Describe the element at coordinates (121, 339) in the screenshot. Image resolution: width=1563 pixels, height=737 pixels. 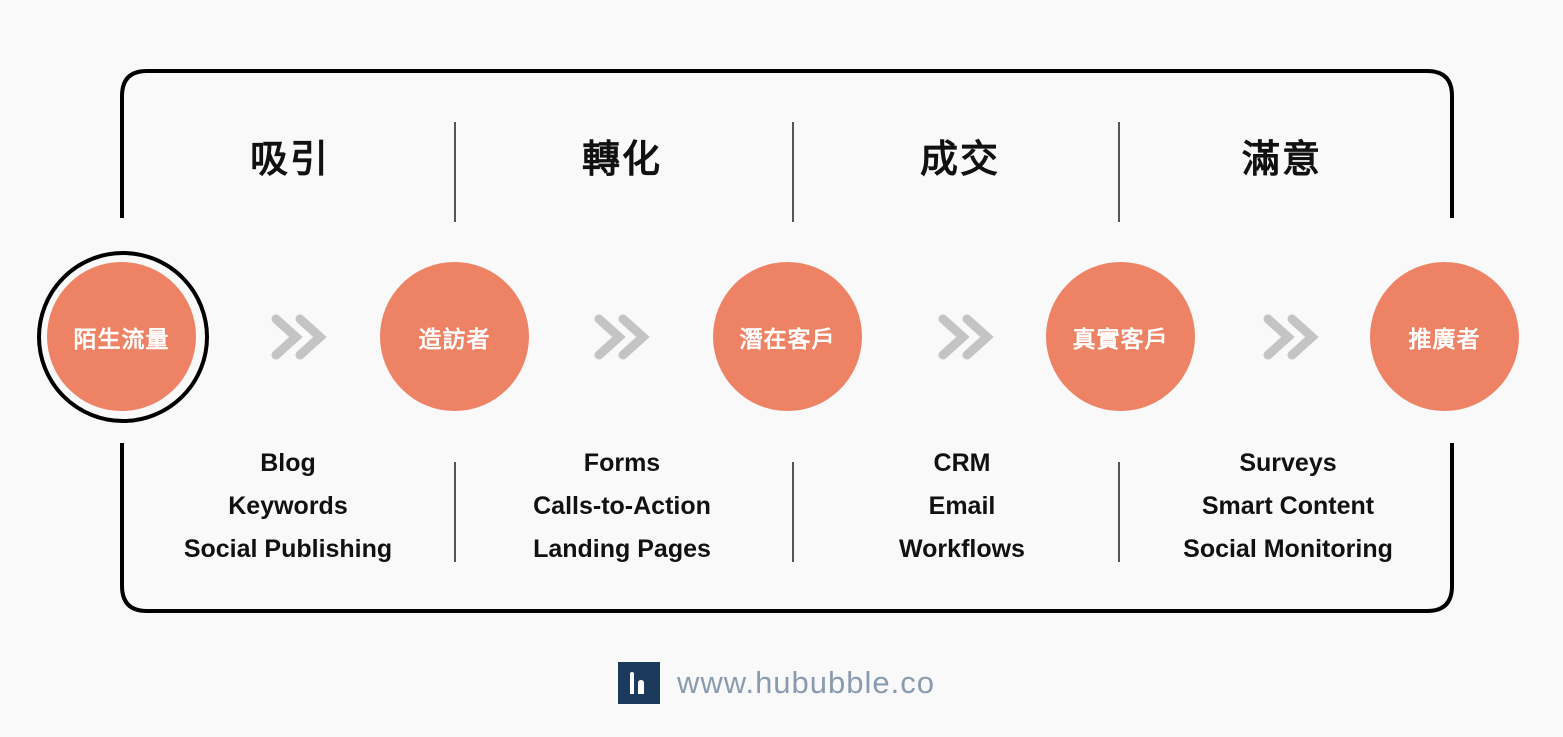
I see `node-label: 陌生流量` at that location.